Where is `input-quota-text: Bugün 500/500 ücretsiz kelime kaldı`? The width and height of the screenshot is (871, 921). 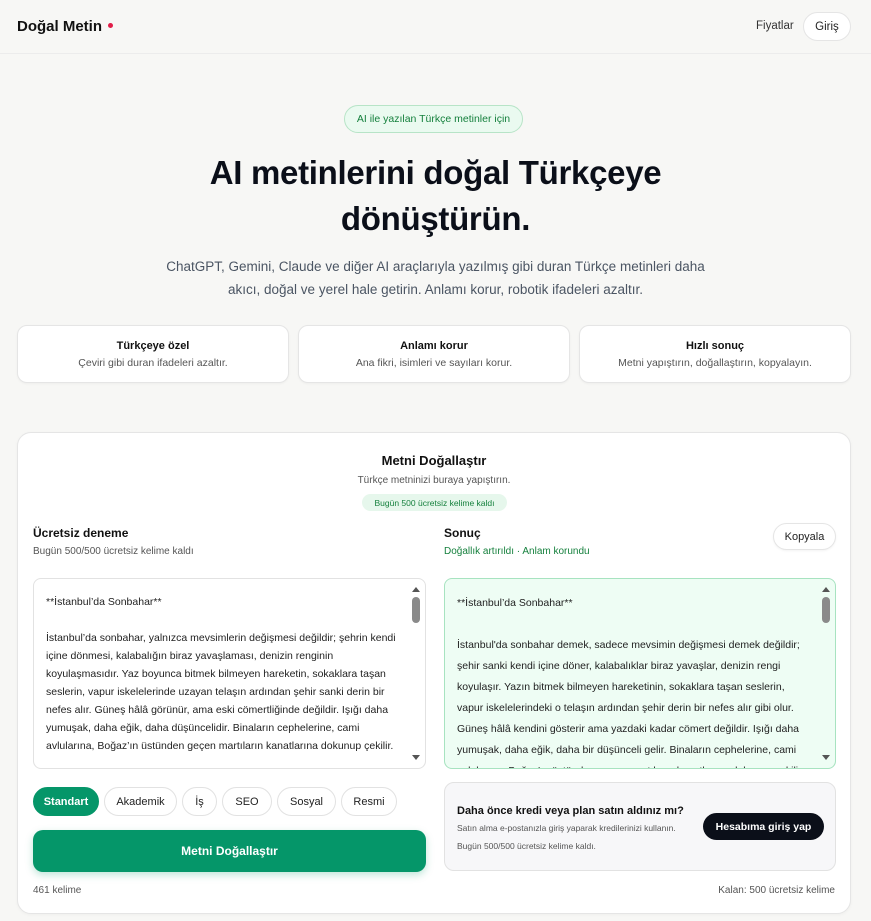
input-quota-text: Bugün 500/500 ücretsiz kelime kaldı is located at coordinates (113, 551).